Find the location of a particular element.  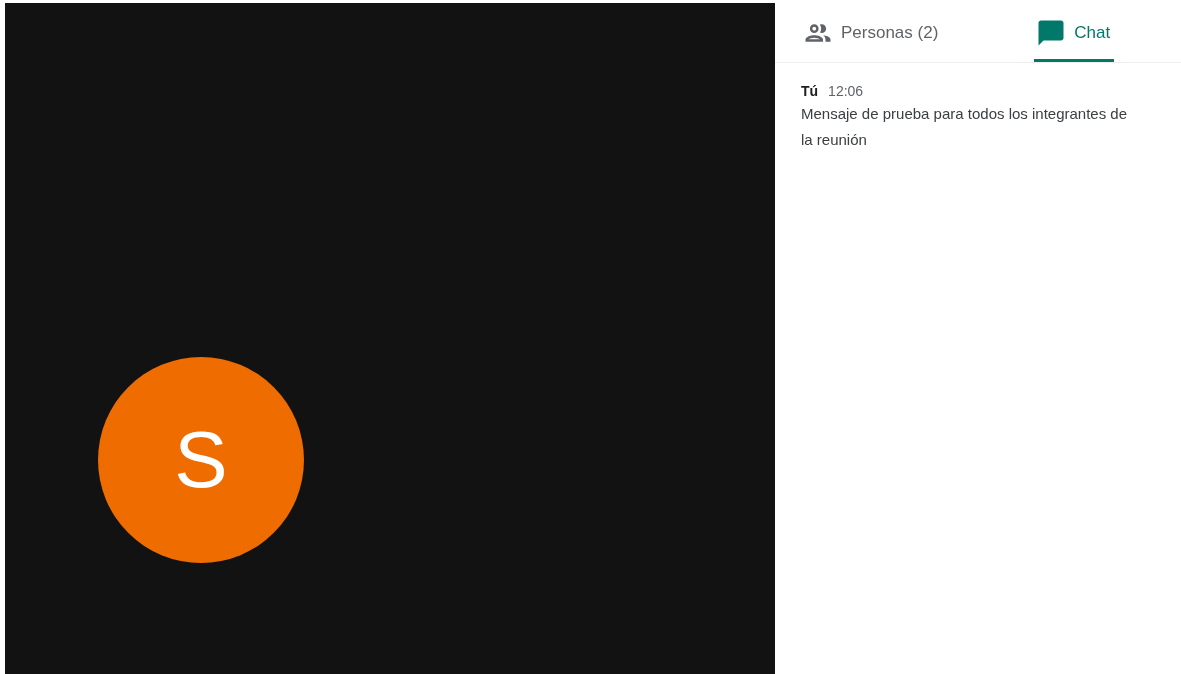

sender-name: Tú is located at coordinates (810, 91).